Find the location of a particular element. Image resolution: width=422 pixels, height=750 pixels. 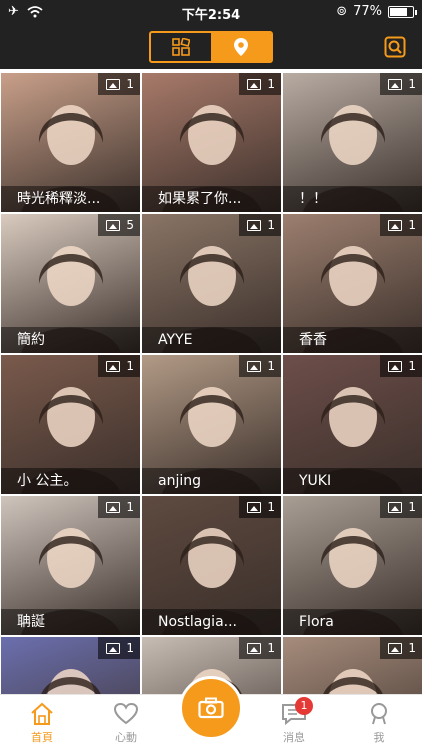

profile-icon is located at coordinates (379, 714).